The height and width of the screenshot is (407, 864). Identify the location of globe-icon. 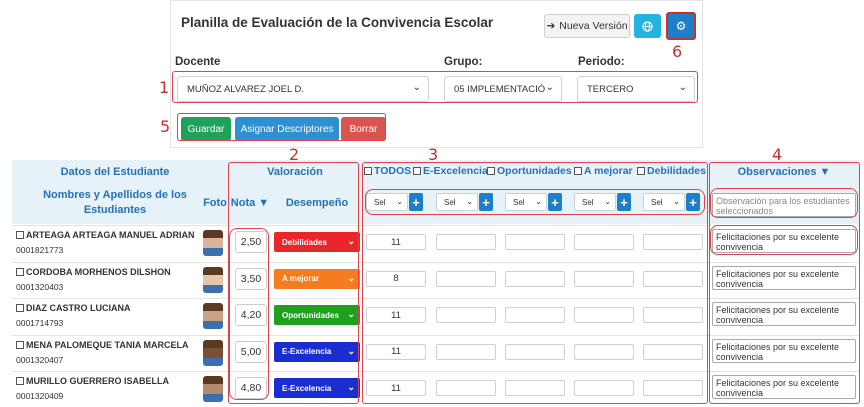
(647, 26).